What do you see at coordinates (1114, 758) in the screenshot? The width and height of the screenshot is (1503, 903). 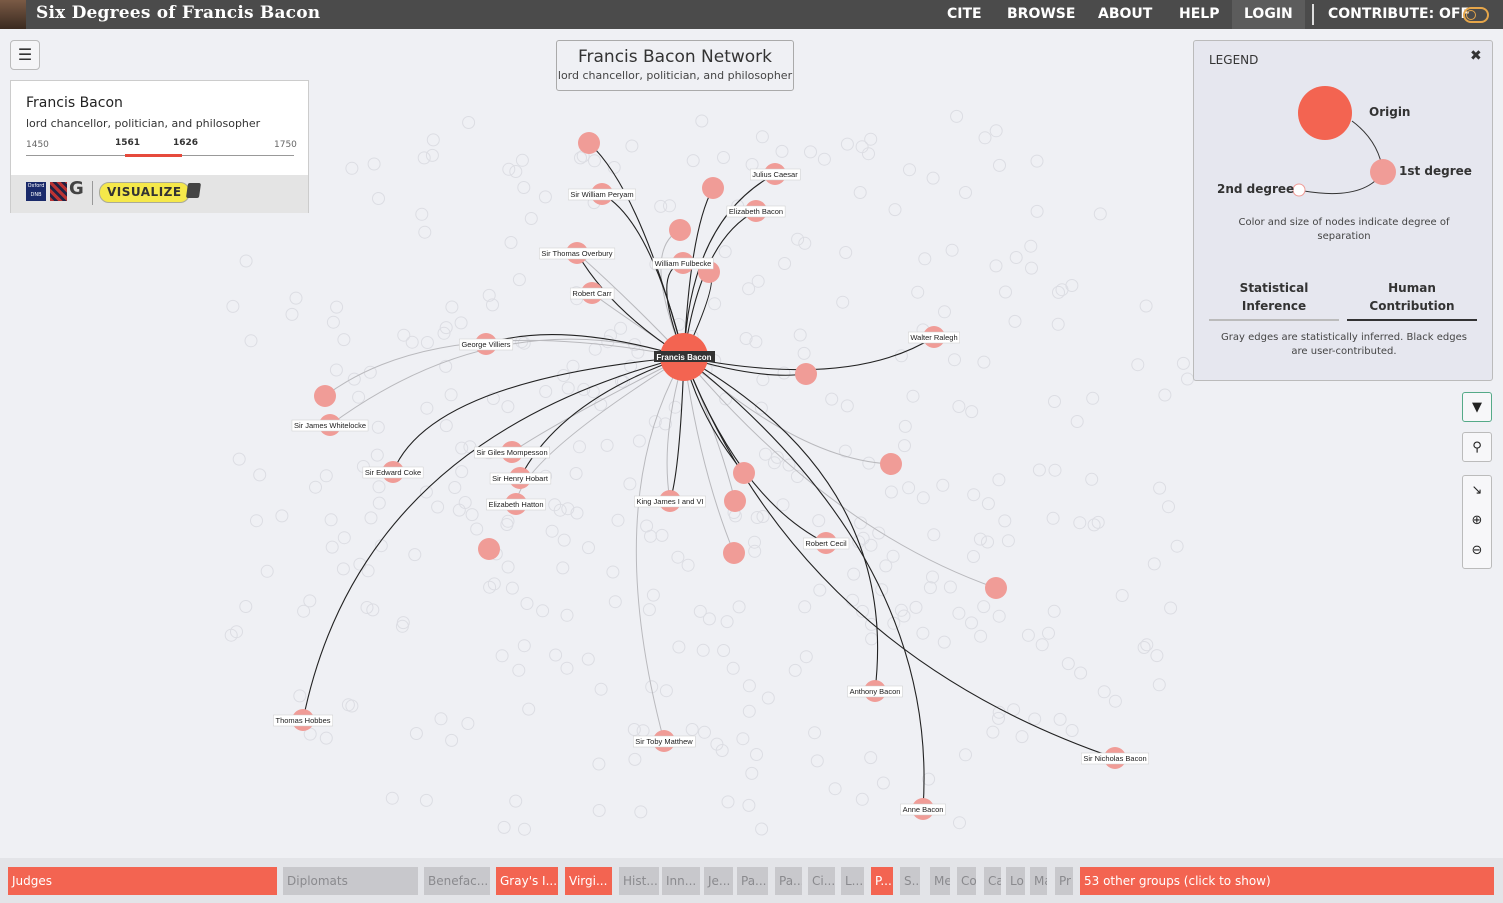 I see `node-label: Sir Nicholas Bacon` at bounding box center [1114, 758].